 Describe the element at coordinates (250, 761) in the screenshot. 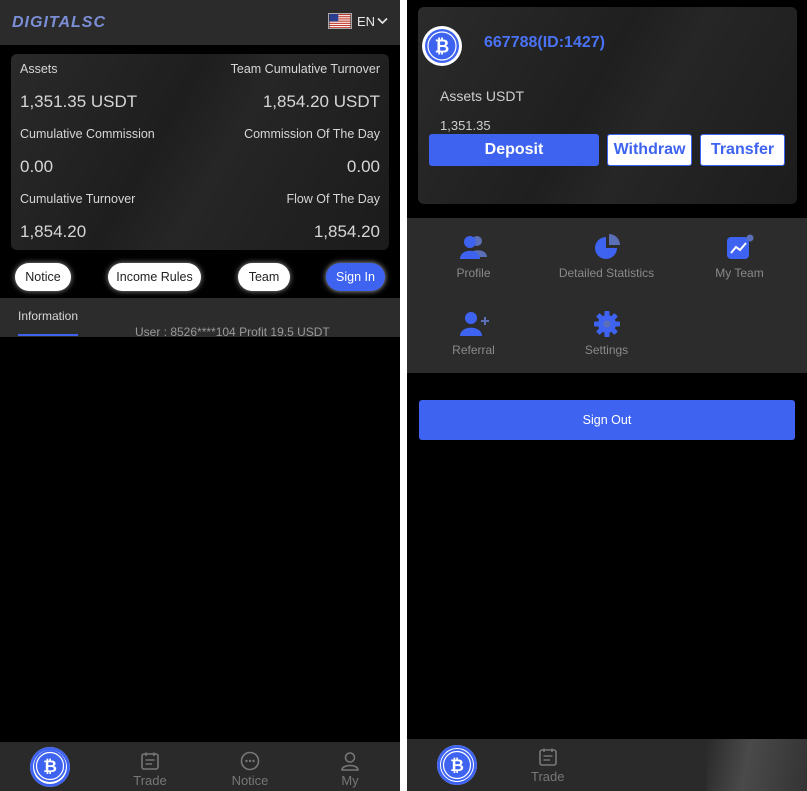

I see `chat-icon` at that location.